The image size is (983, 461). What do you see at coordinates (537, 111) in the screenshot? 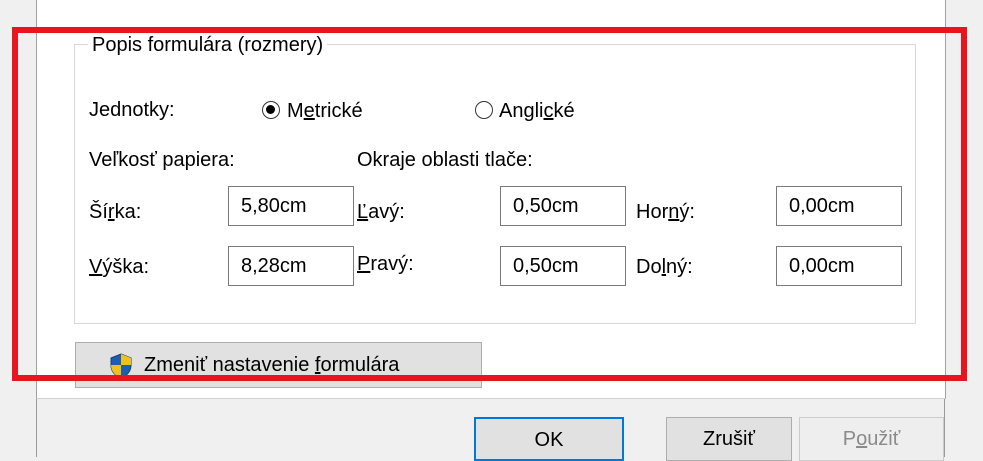
I see `english-radio-label: Anglické` at bounding box center [537, 111].